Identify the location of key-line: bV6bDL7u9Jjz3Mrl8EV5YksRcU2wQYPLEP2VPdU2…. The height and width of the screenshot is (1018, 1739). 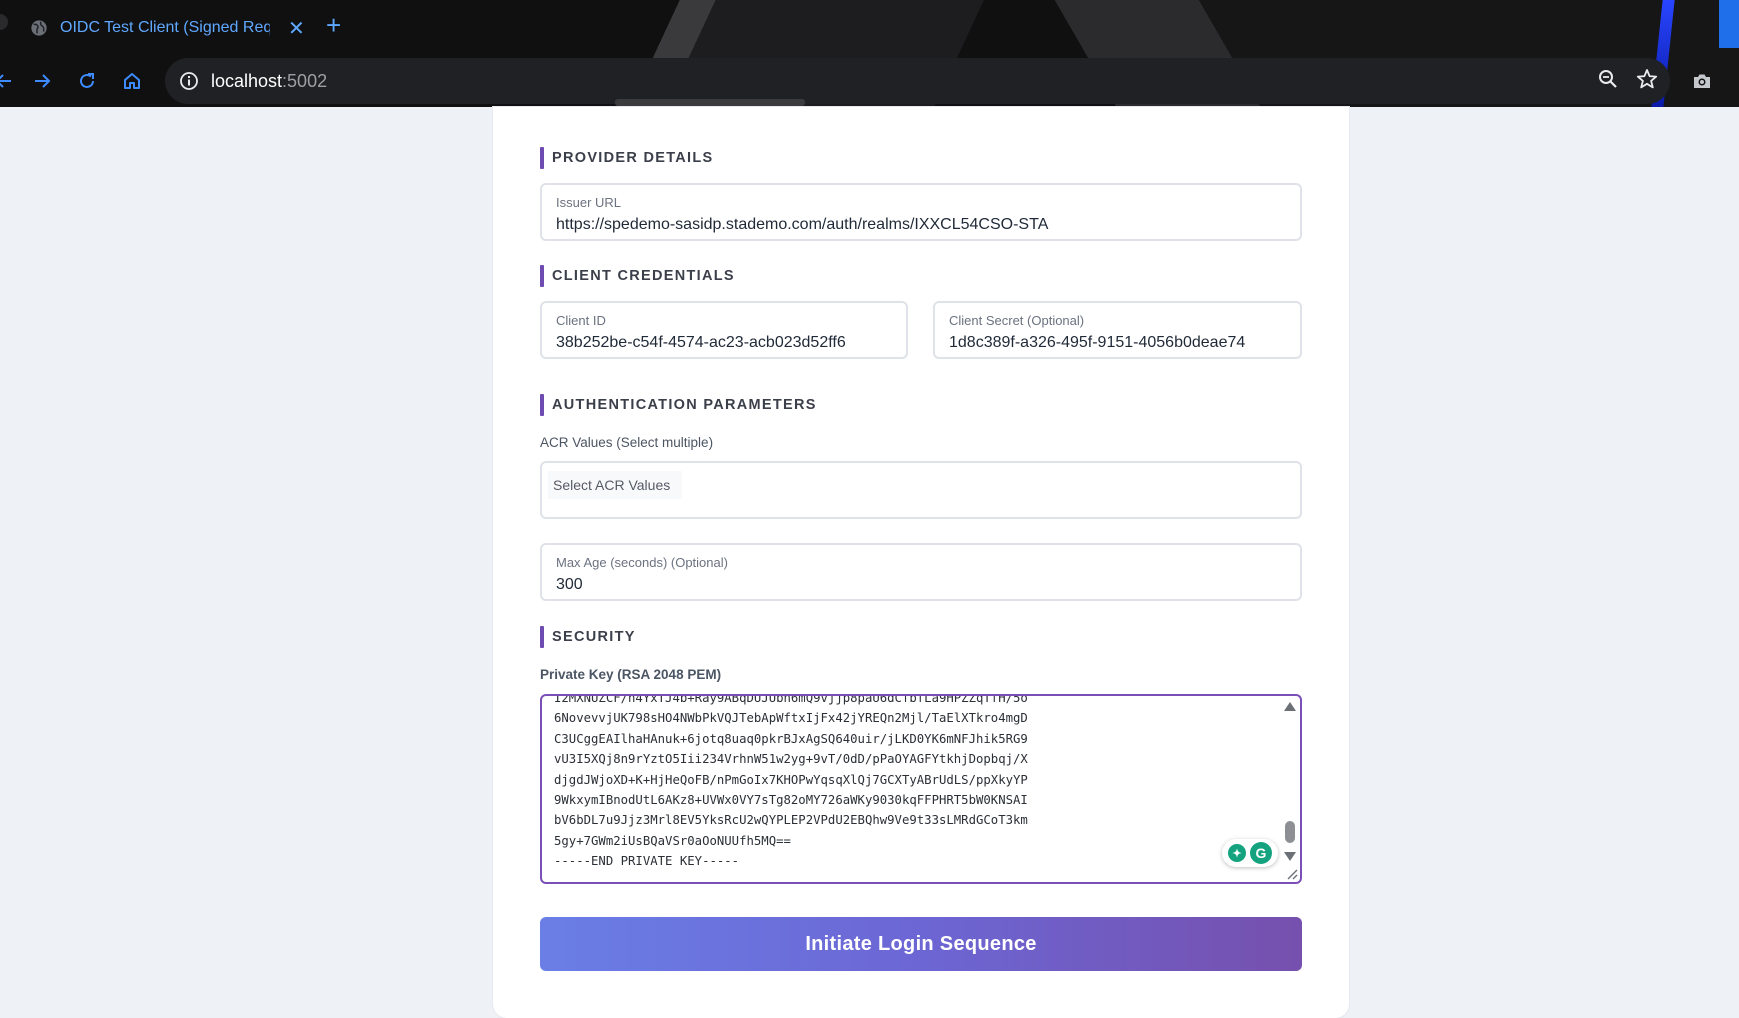
(791, 820).